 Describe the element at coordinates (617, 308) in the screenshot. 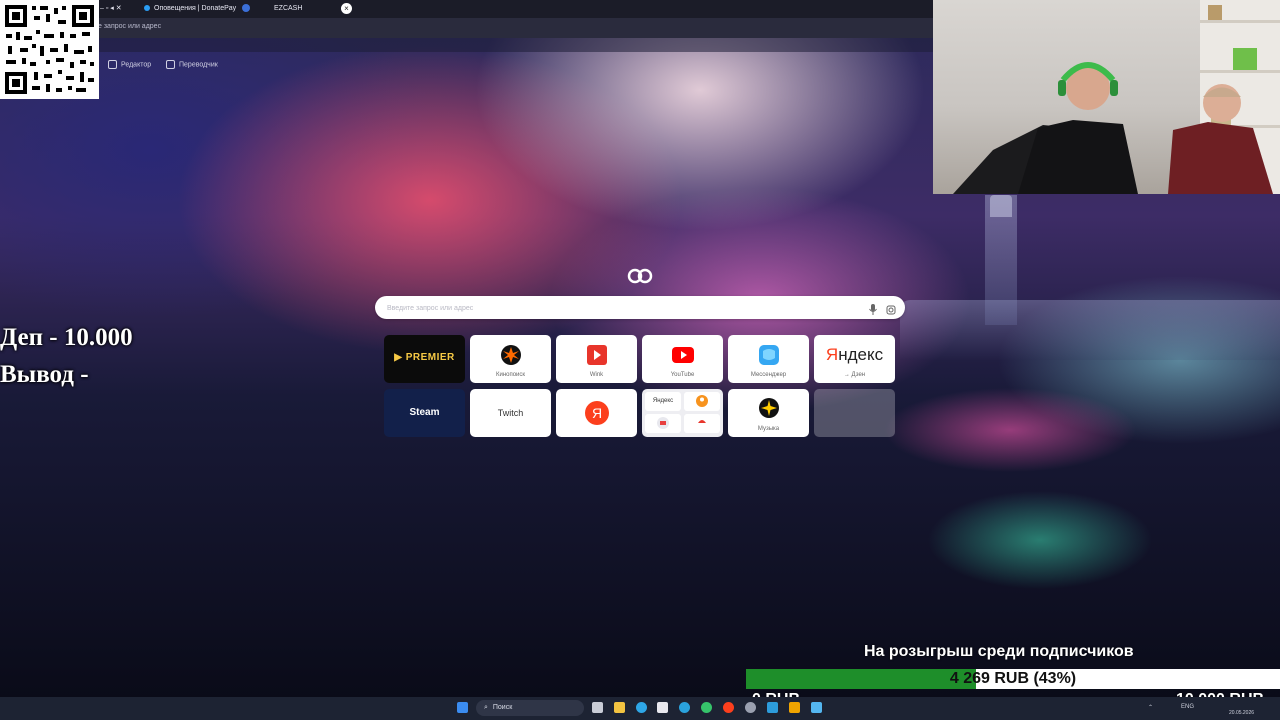

I see `search-input` at that location.